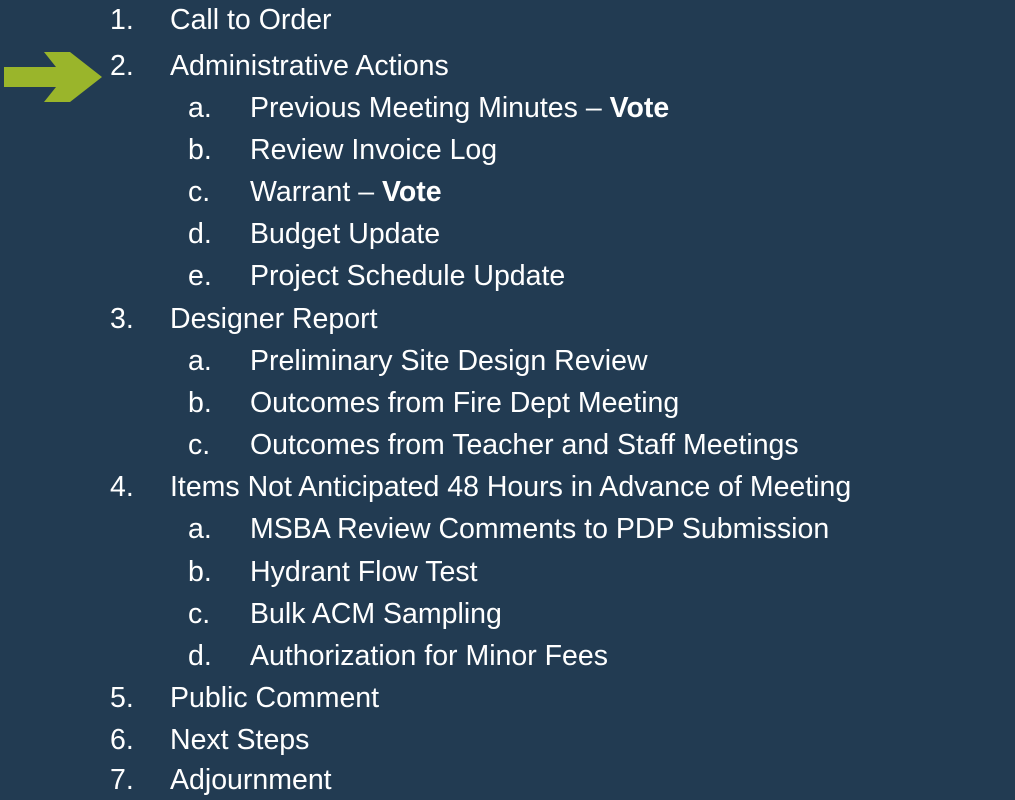 This screenshot has height=800, width=1015. What do you see at coordinates (122, 698) in the screenshot?
I see `item-number: 5.` at bounding box center [122, 698].